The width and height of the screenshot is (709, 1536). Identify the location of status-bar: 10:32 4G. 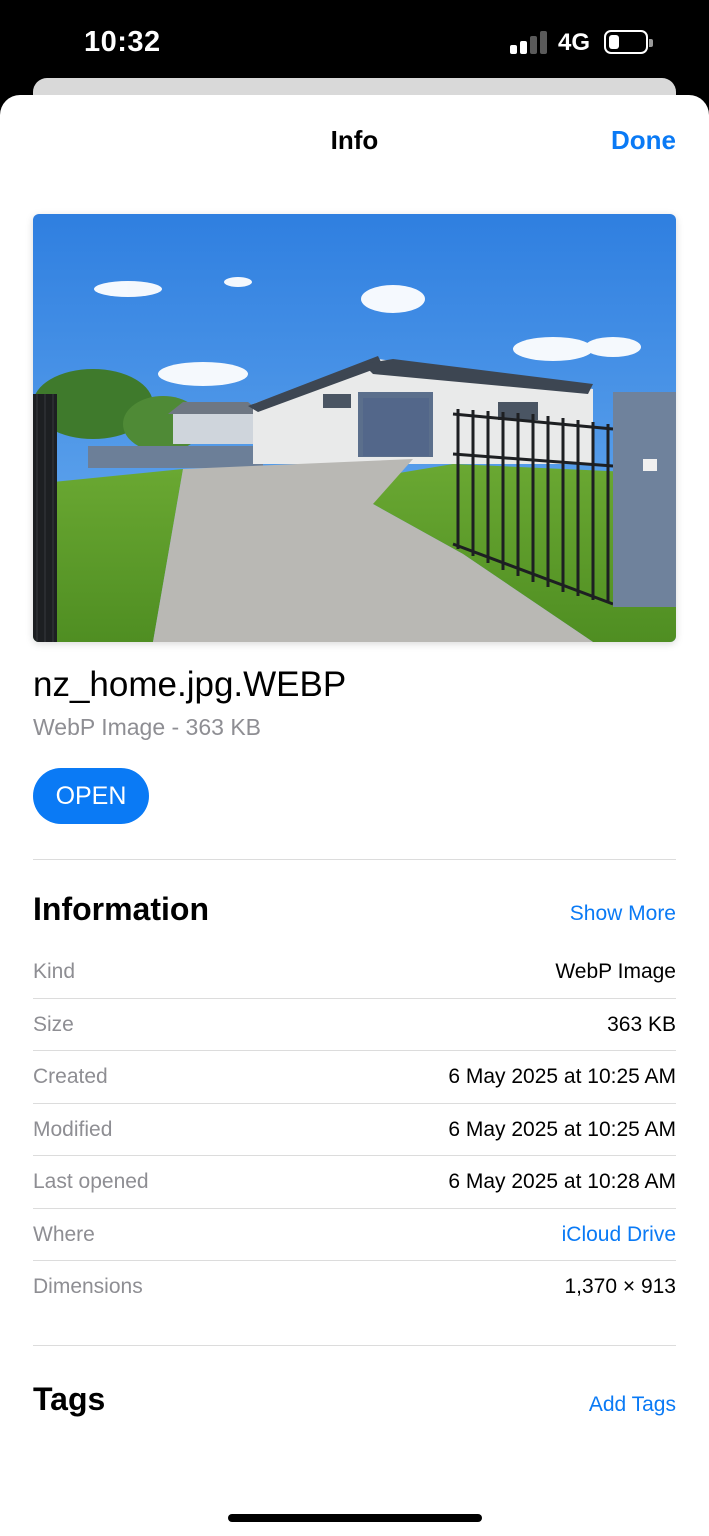
(354, 45).